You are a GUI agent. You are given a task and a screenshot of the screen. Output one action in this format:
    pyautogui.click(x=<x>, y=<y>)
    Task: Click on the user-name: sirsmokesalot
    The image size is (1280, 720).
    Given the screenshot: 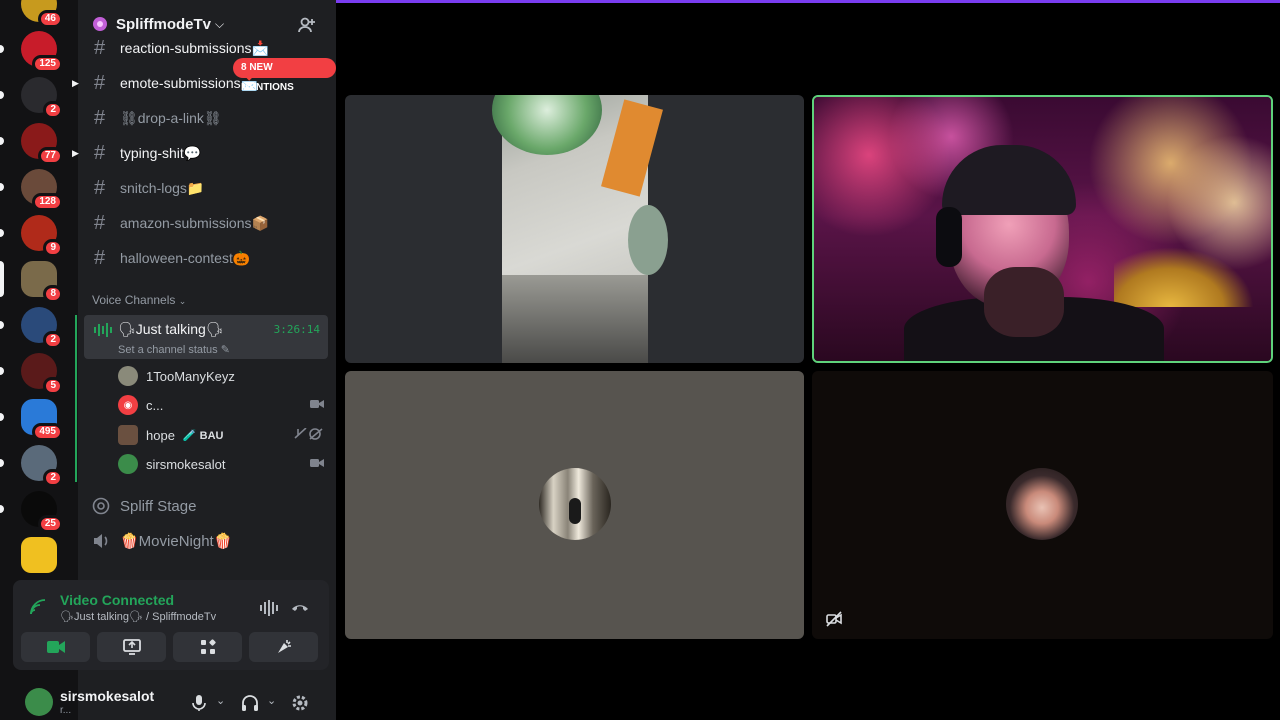 What is the action you would take?
    pyautogui.click(x=107, y=696)
    